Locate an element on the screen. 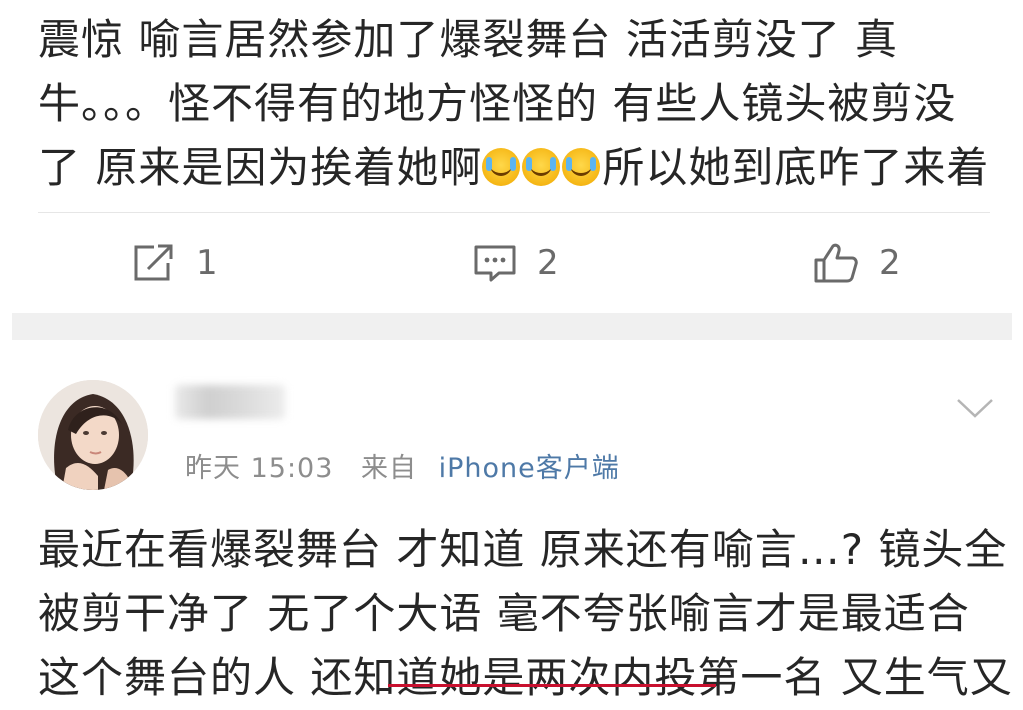 The height and width of the screenshot is (710, 1023). chevron-down-icon is located at coordinates (975, 408).